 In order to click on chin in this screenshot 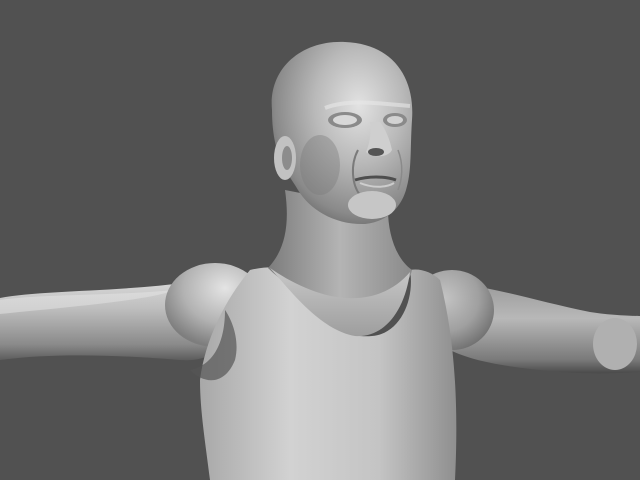, I will do `click(372, 205)`.